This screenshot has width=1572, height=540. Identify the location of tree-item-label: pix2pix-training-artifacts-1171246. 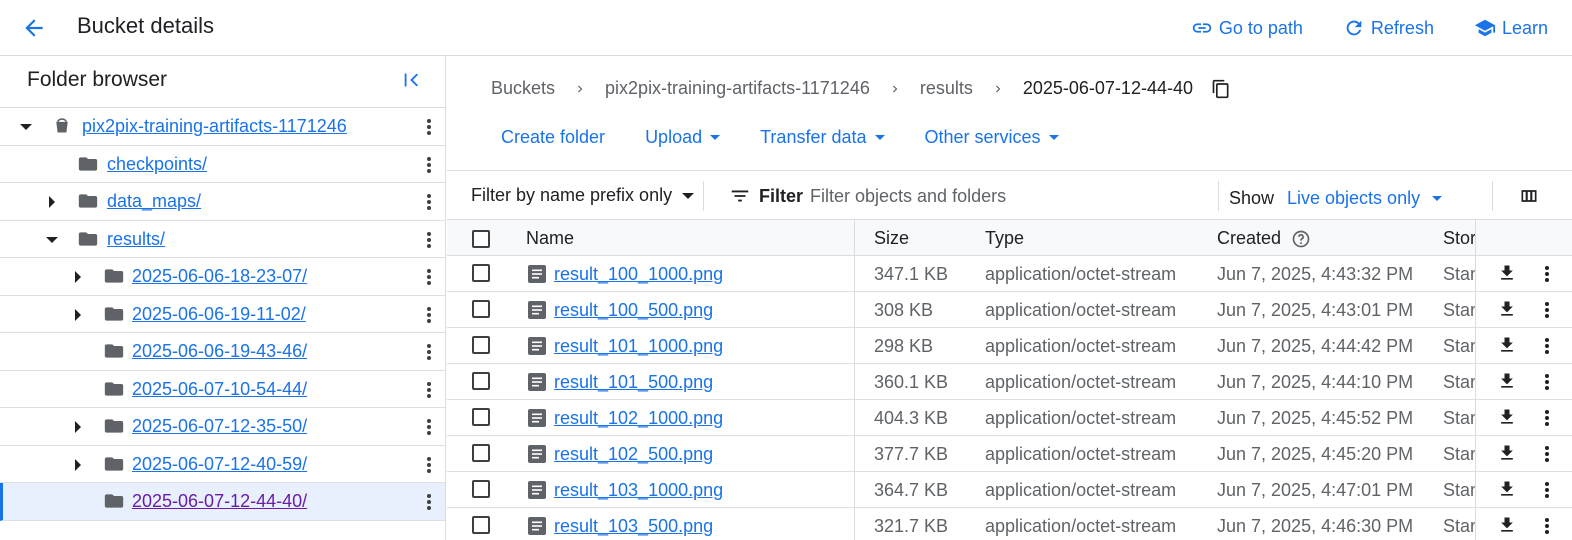
(214, 126).